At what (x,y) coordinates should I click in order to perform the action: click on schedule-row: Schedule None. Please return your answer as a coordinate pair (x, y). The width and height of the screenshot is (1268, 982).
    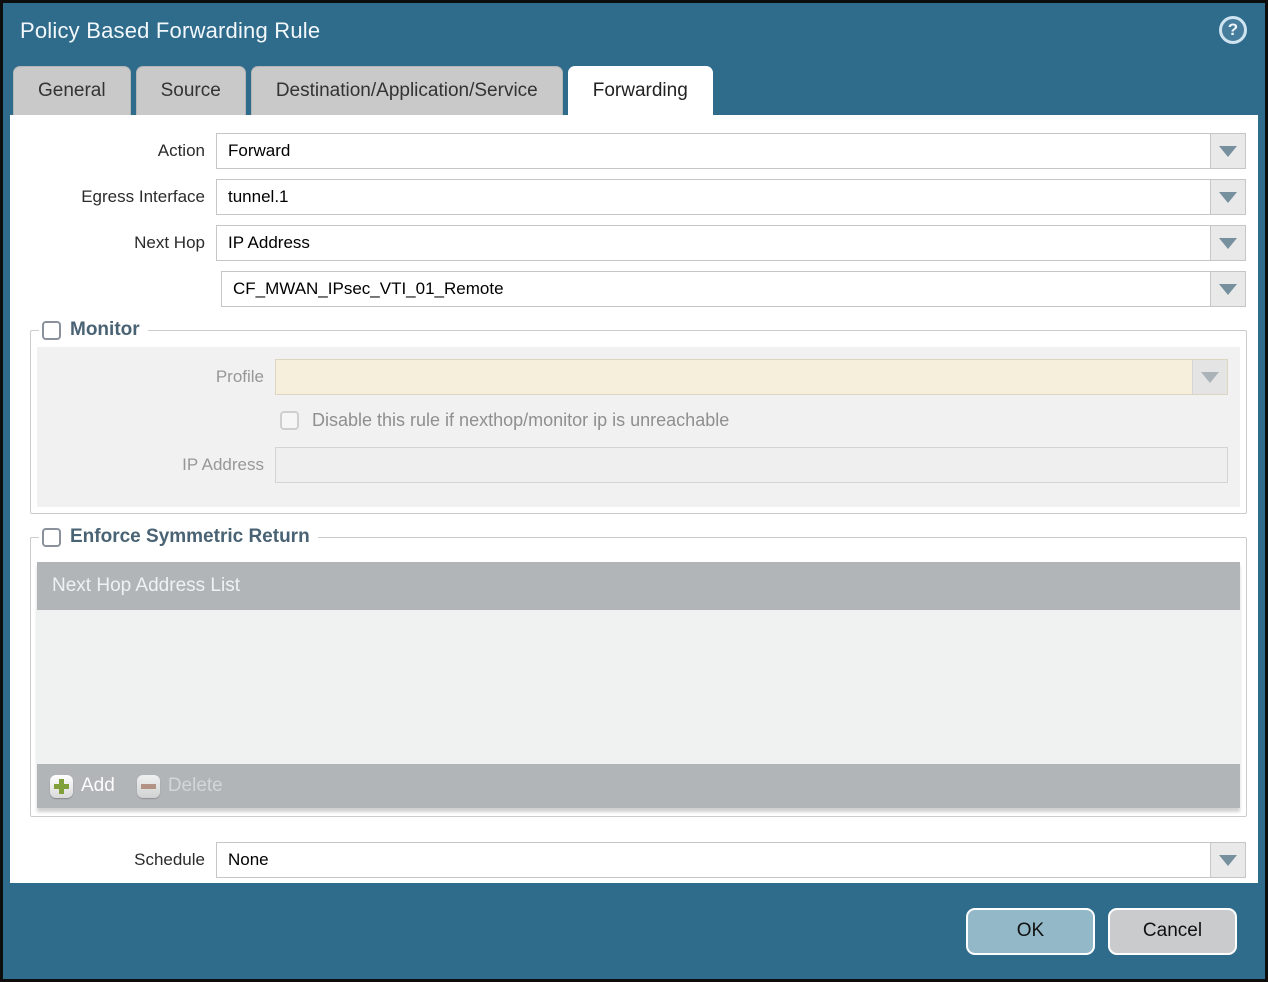
    Looking at the image, I should click on (628, 860).